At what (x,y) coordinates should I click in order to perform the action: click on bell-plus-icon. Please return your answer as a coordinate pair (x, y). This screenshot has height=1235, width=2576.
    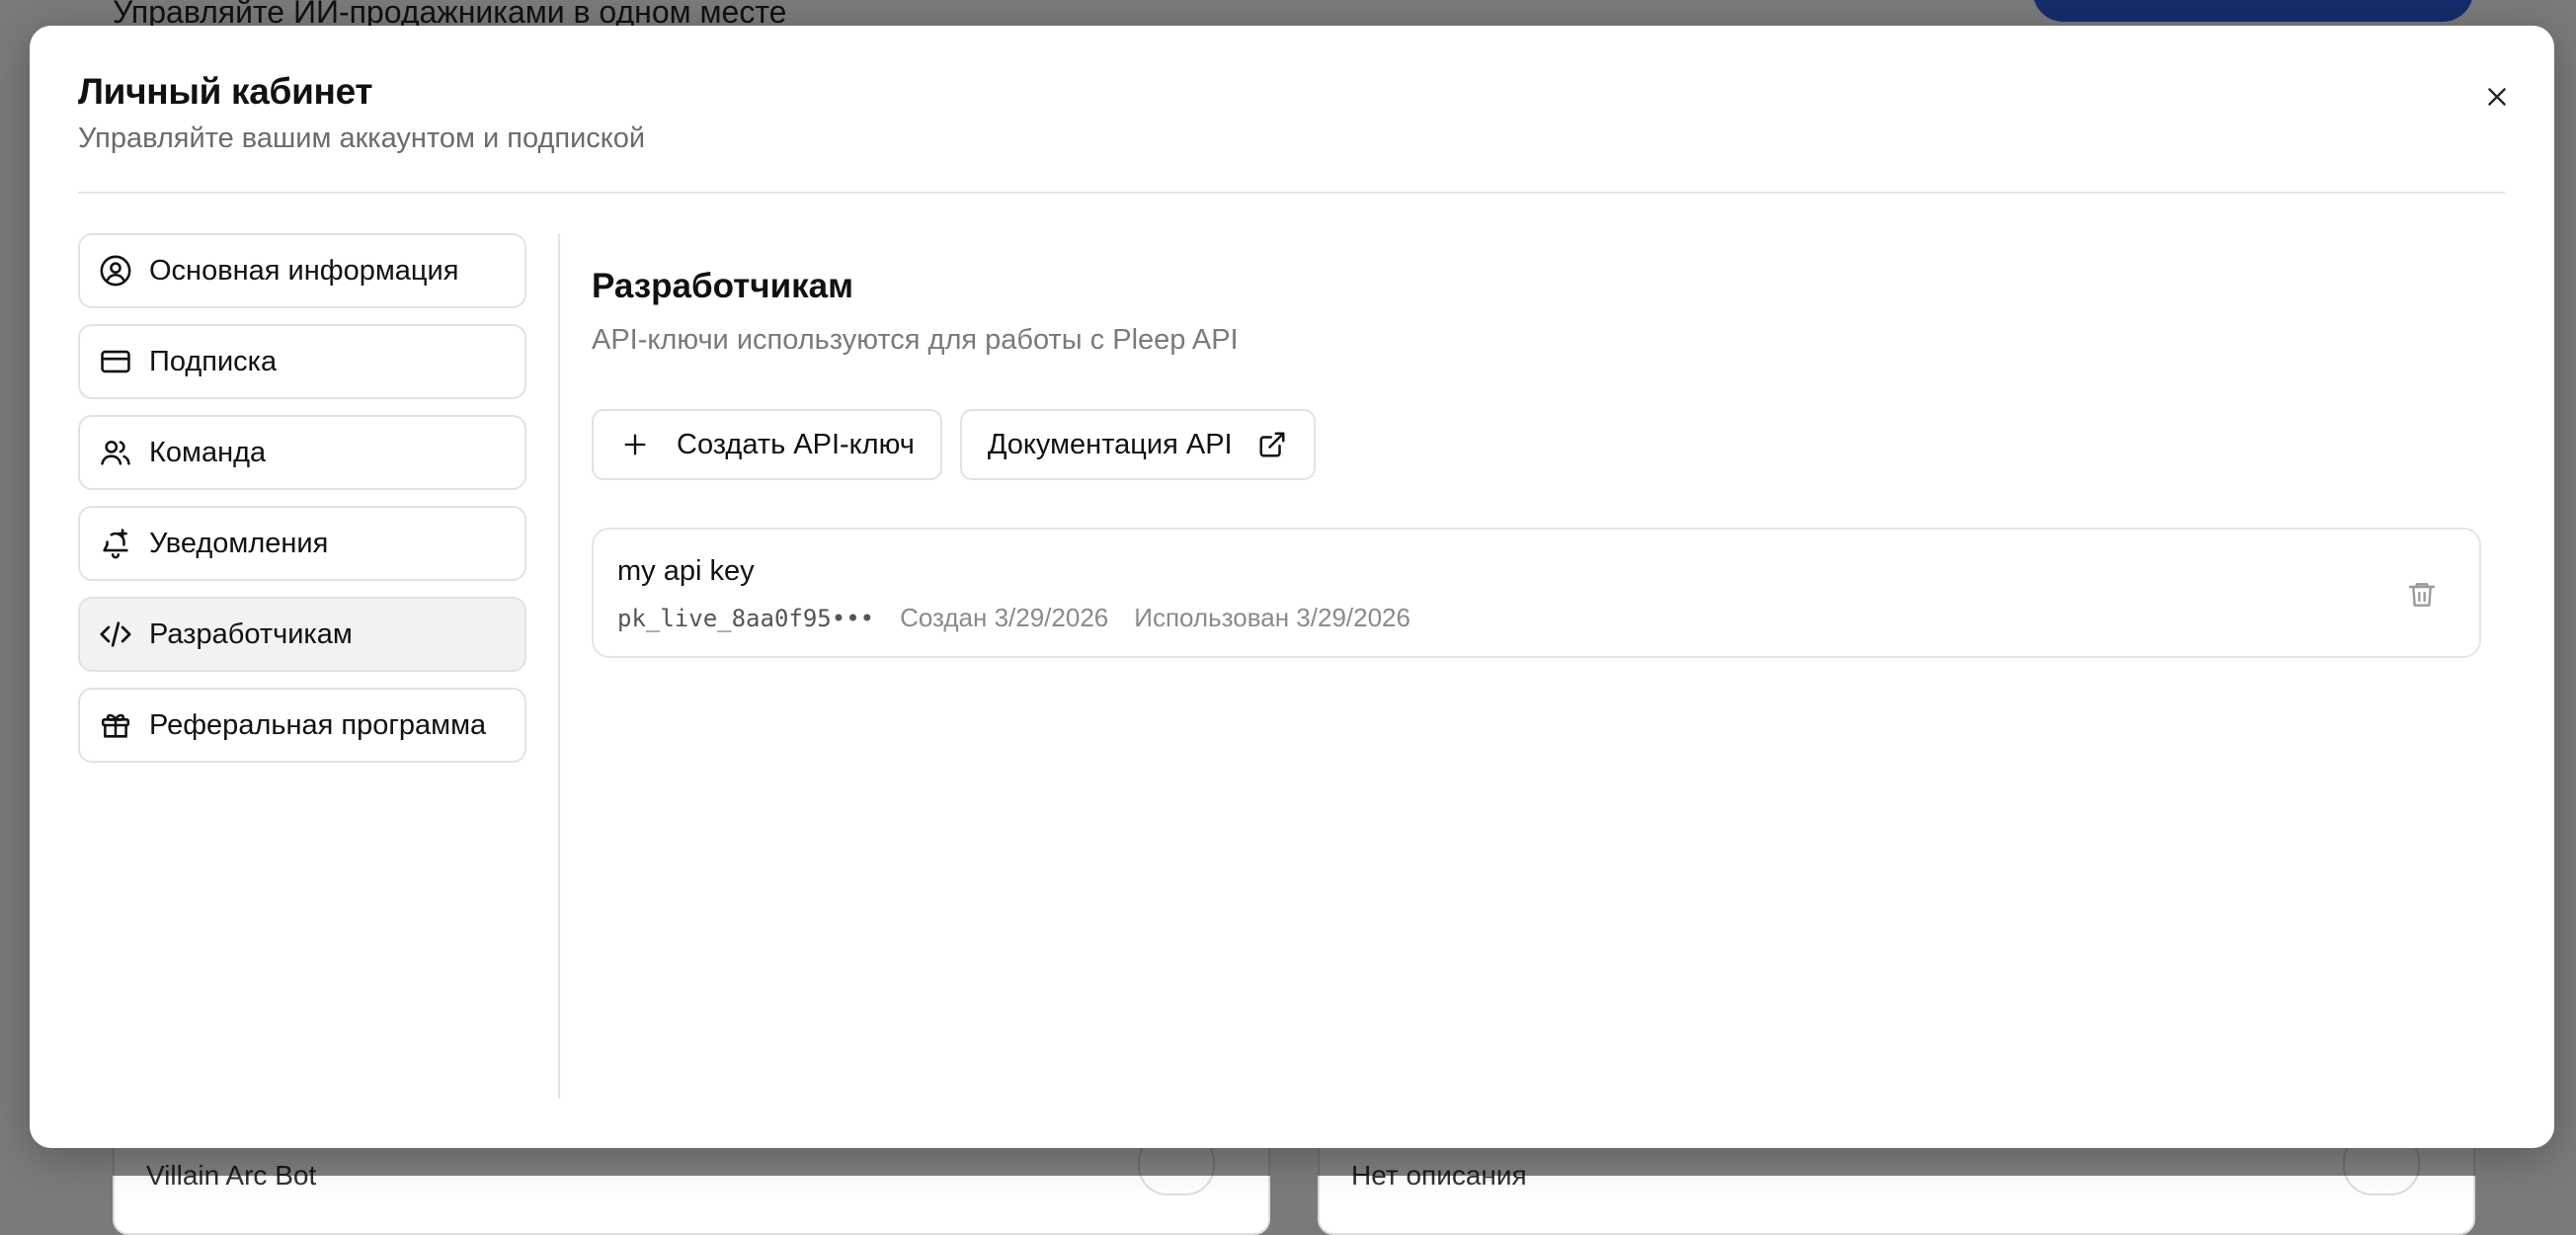
    Looking at the image, I should click on (115, 543).